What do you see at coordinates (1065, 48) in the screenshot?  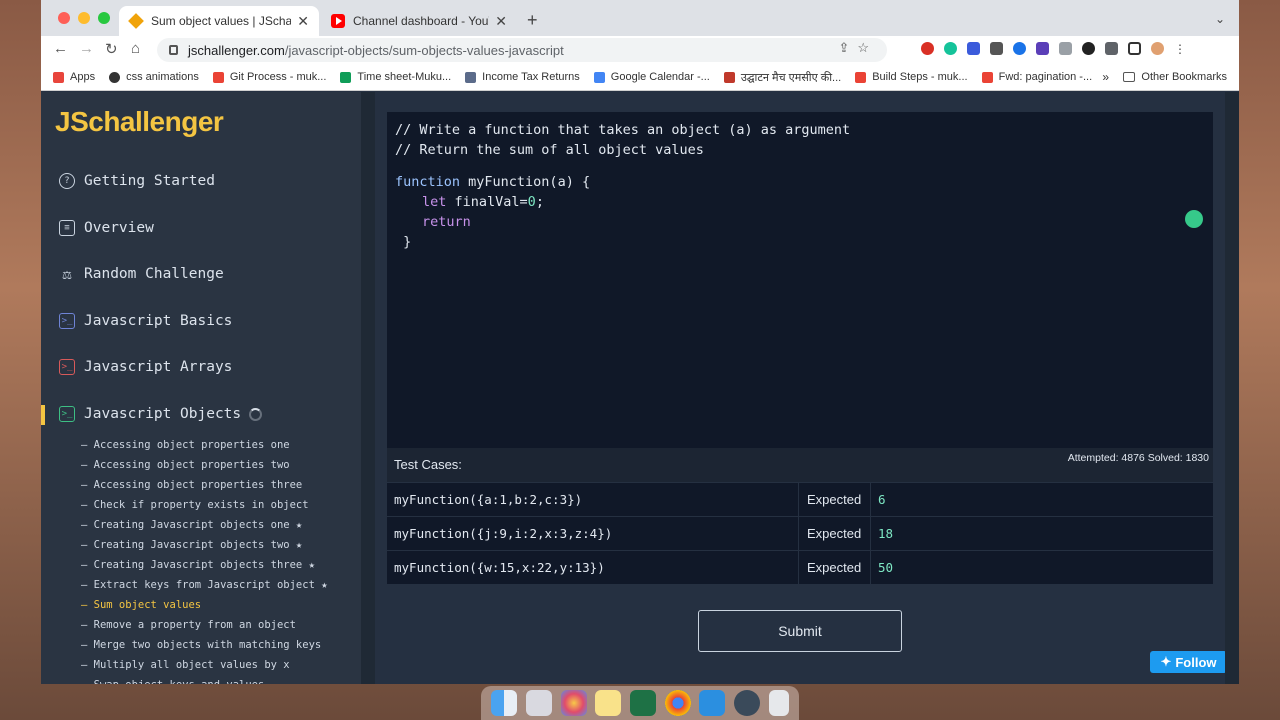 I see `shield-icon` at bounding box center [1065, 48].